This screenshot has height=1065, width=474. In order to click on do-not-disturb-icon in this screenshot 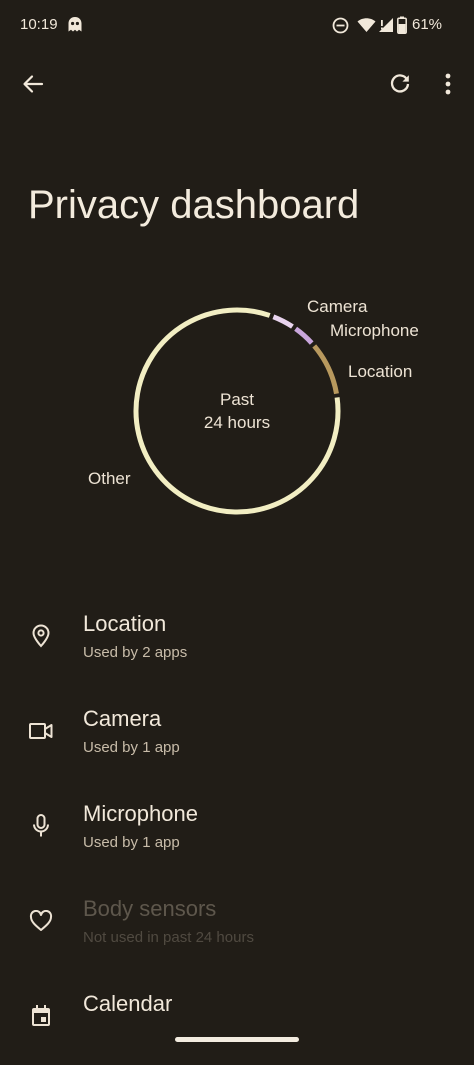, I will do `click(340, 28)`.